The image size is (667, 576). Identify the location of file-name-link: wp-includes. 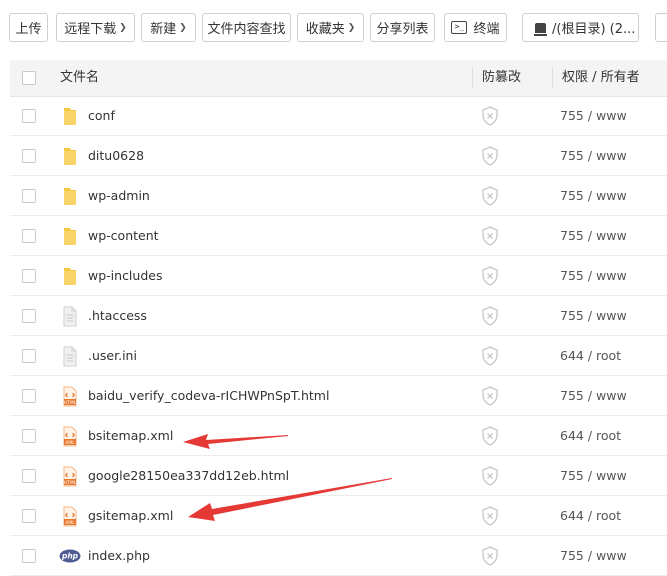
(125, 276).